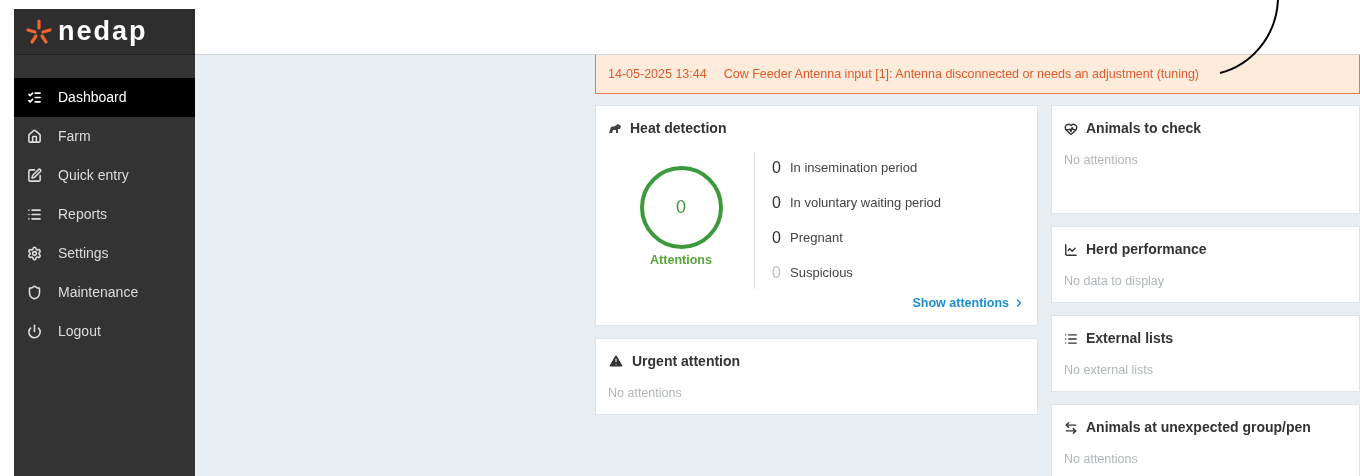 Image resolution: width=1360 pixels, height=476 pixels. What do you see at coordinates (1109, 370) in the screenshot?
I see `empty-message: No external lists` at bounding box center [1109, 370].